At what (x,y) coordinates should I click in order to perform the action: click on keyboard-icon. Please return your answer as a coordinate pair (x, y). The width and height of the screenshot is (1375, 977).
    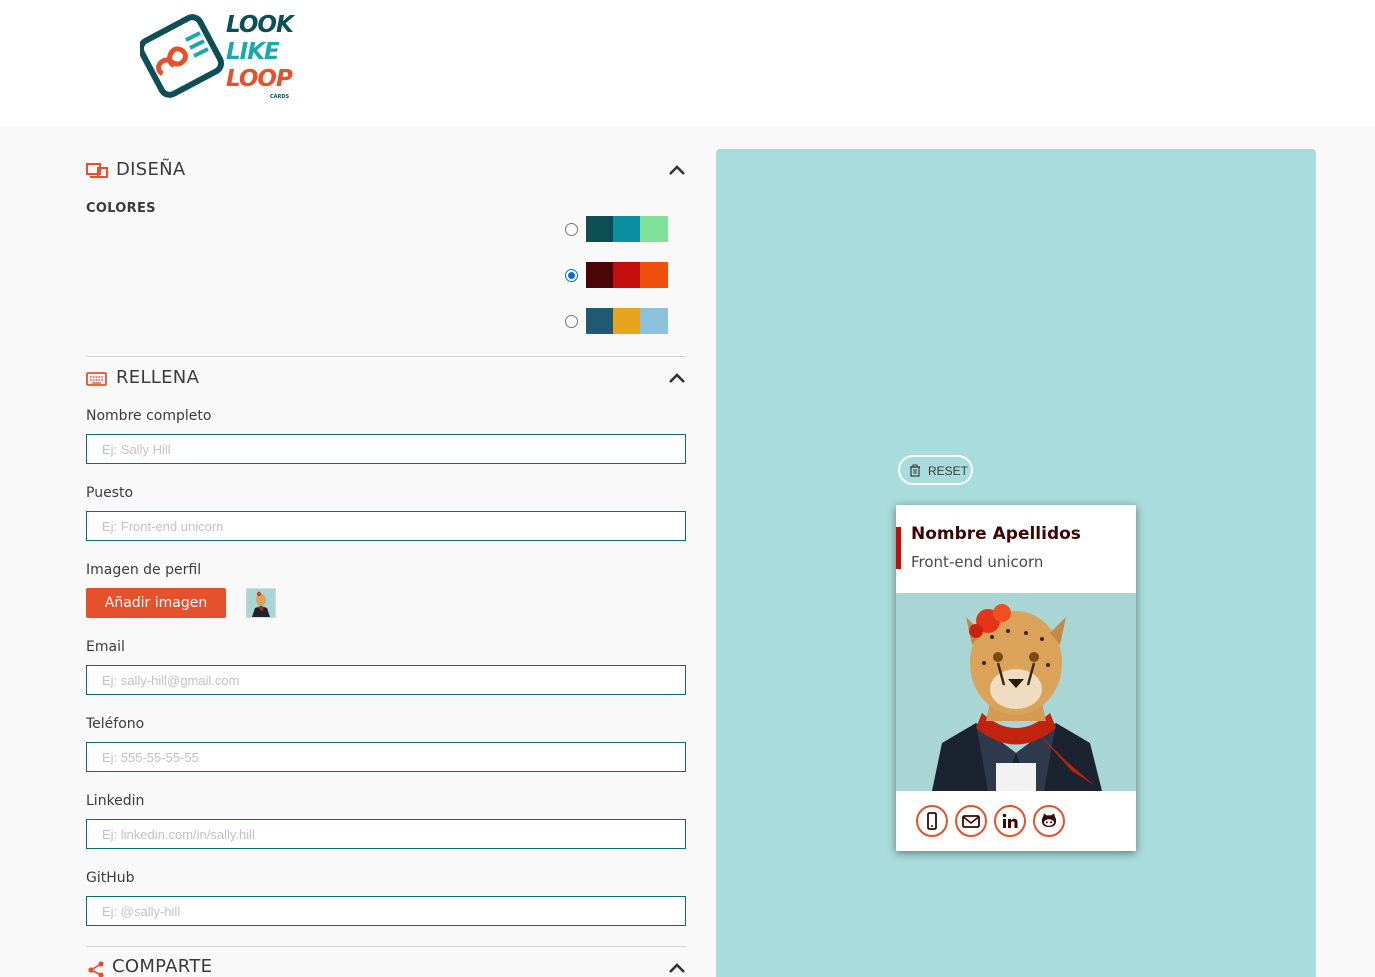
    Looking at the image, I should click on (96, 379).